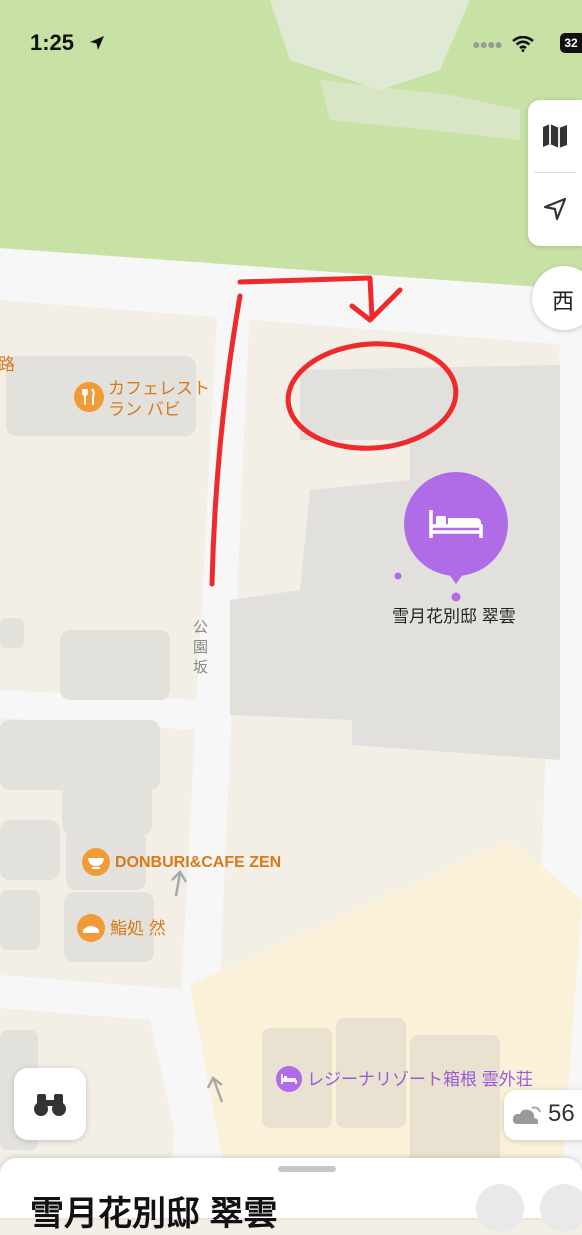 This screenshot has width=582, height=1235. I want to click on location-services-icon, so click(97, 43).